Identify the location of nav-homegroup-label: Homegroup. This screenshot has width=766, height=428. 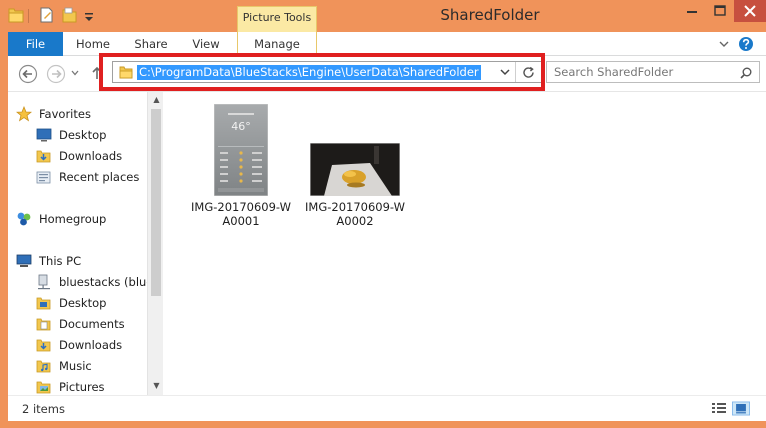
(73, 219).